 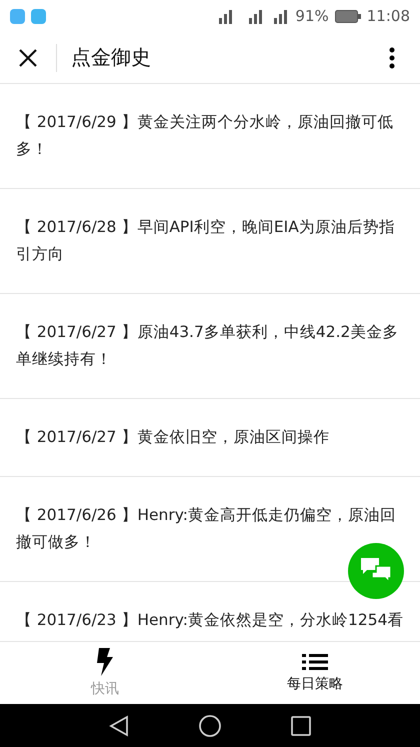 I want to click on tab: 每日策略, so click(x=315, y=673).